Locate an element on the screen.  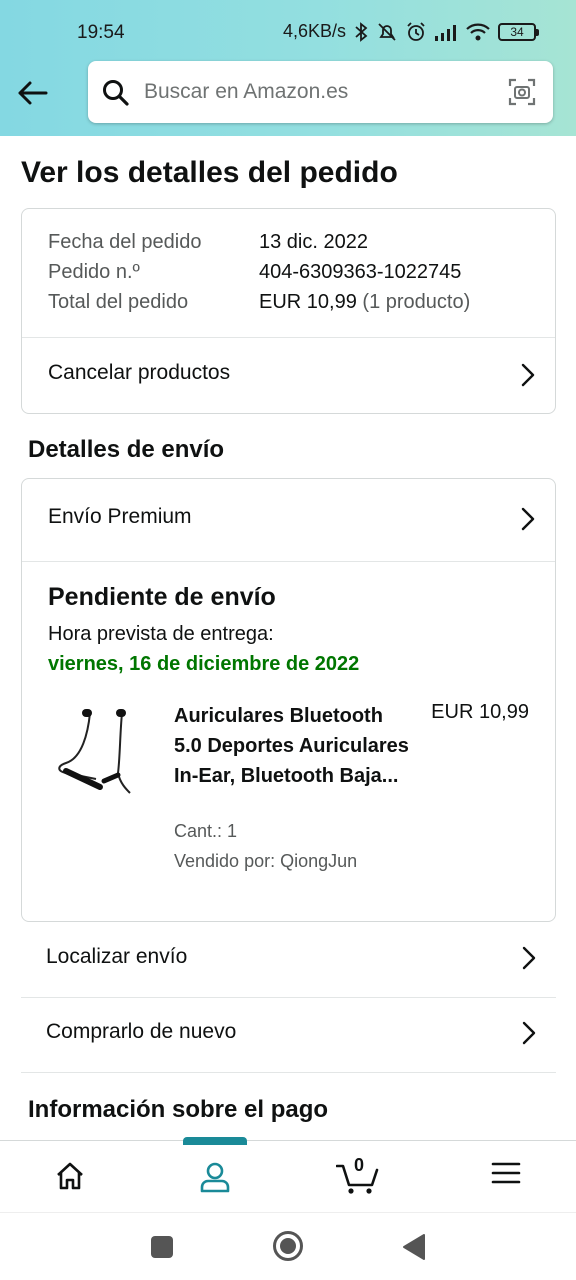
track-shipment-label: Localizar envío is located at coordinates (117, 956).